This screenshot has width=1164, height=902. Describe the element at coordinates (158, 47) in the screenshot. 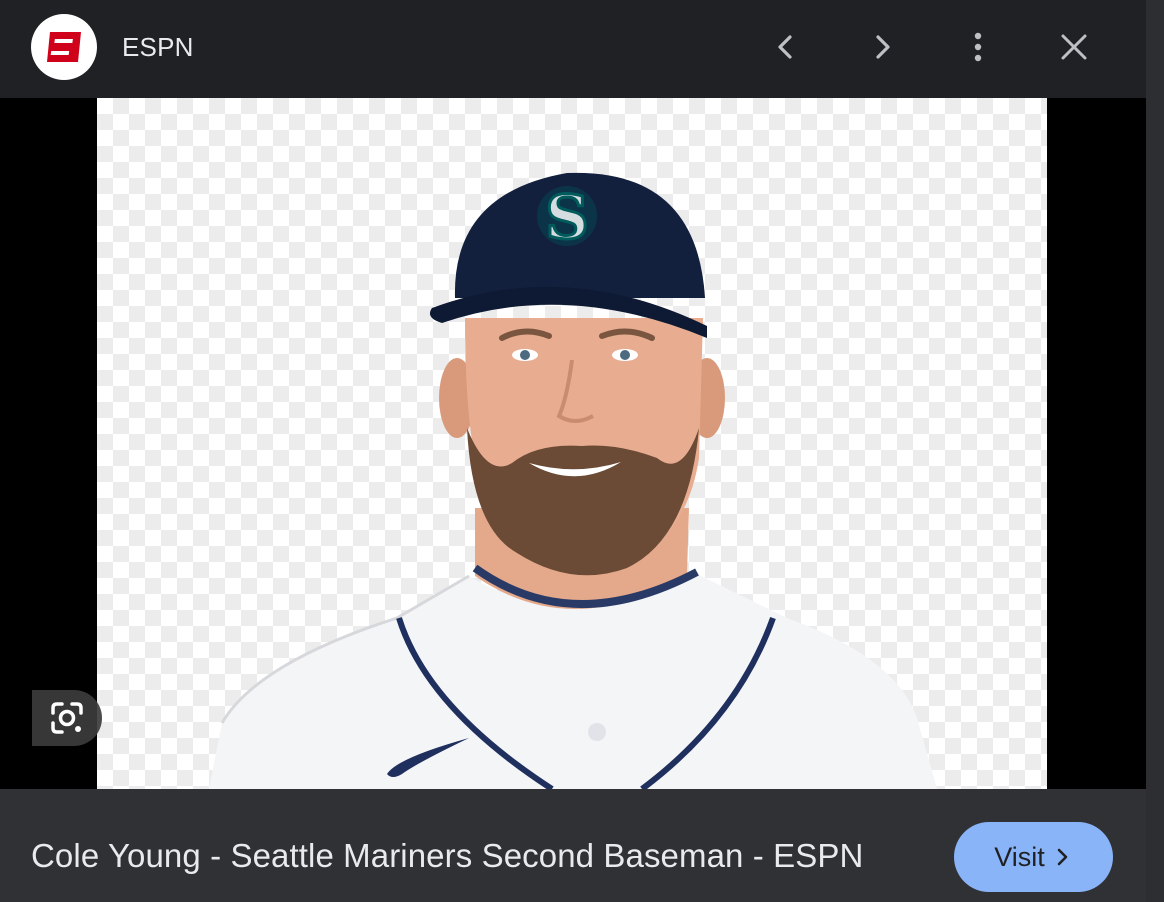

I see `site-name: ESPN` at that location.